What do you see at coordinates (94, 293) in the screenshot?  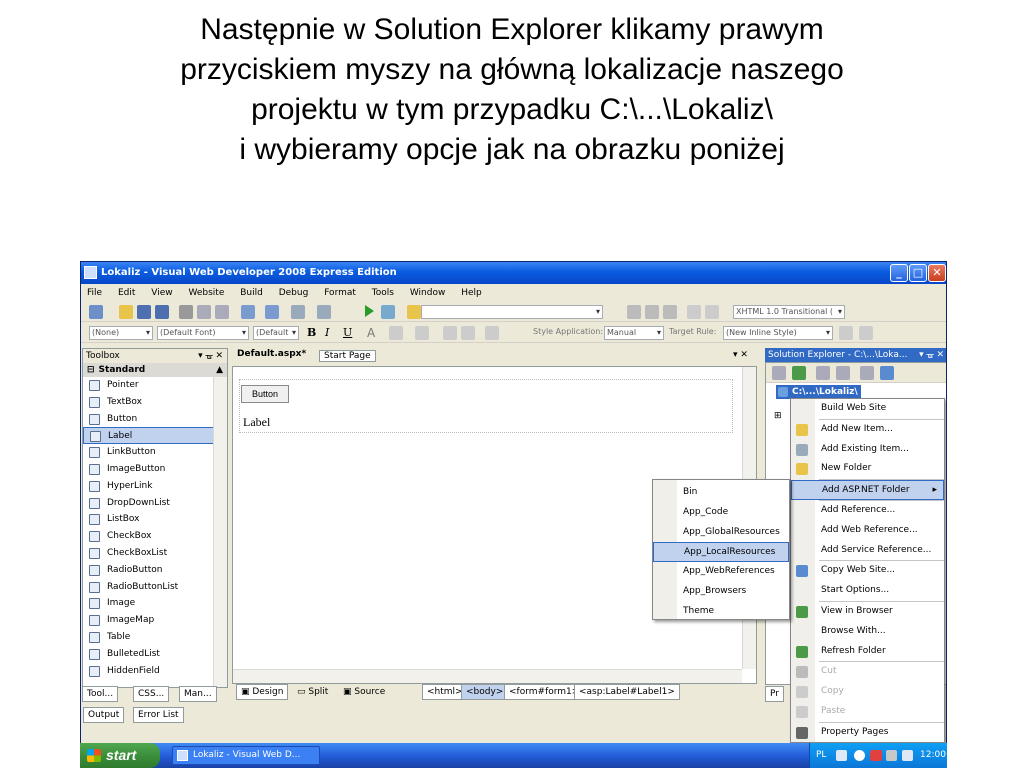 I see `menu-file: File` at bounding box center [94, 293].